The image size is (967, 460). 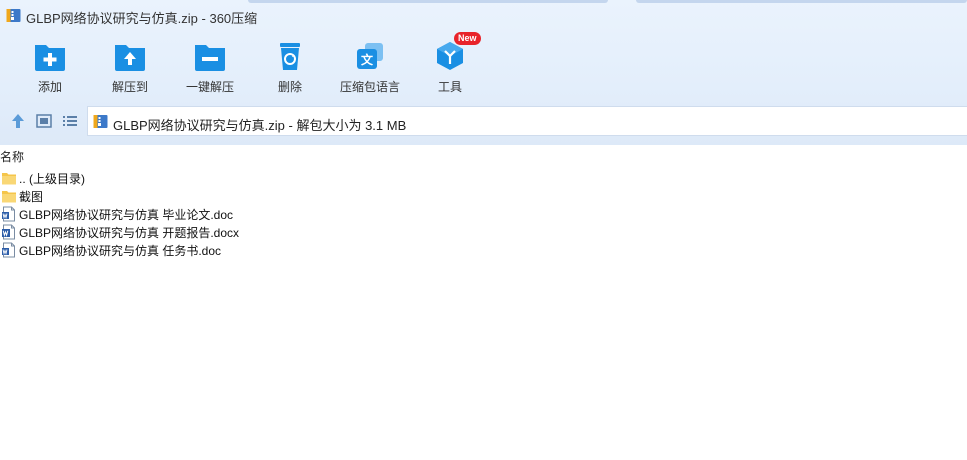 What do you see at coordinates (367, 59) in the screenshot?
I see `svg-text: 文` at bounding box center [367, 59].